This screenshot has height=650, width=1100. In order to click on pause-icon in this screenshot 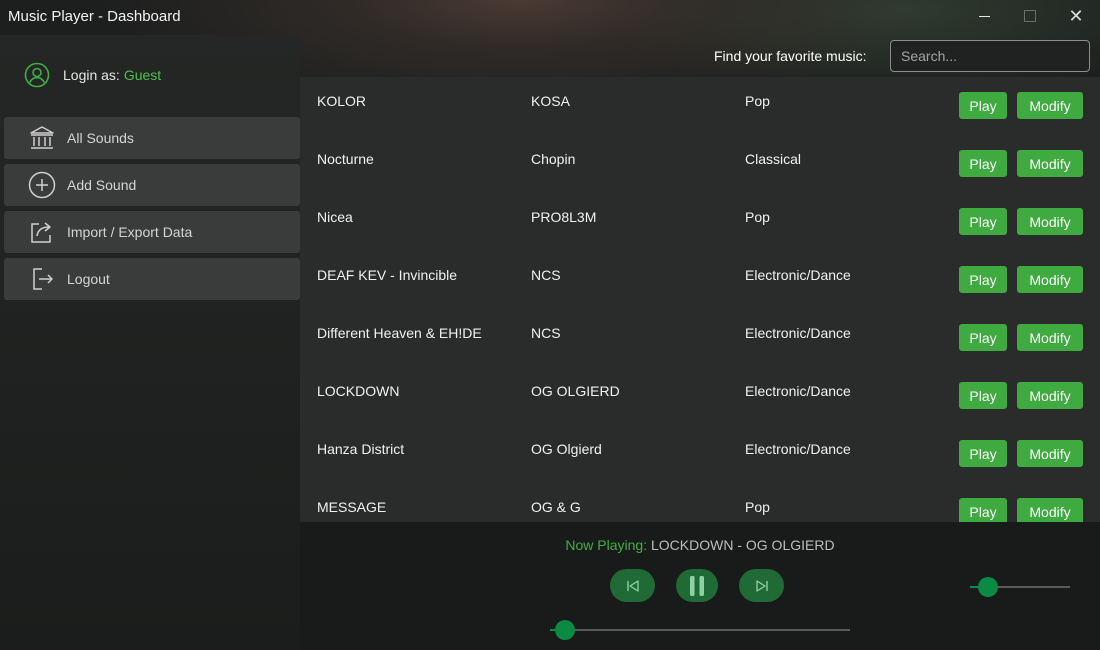, I will do `click(697, 585)`.